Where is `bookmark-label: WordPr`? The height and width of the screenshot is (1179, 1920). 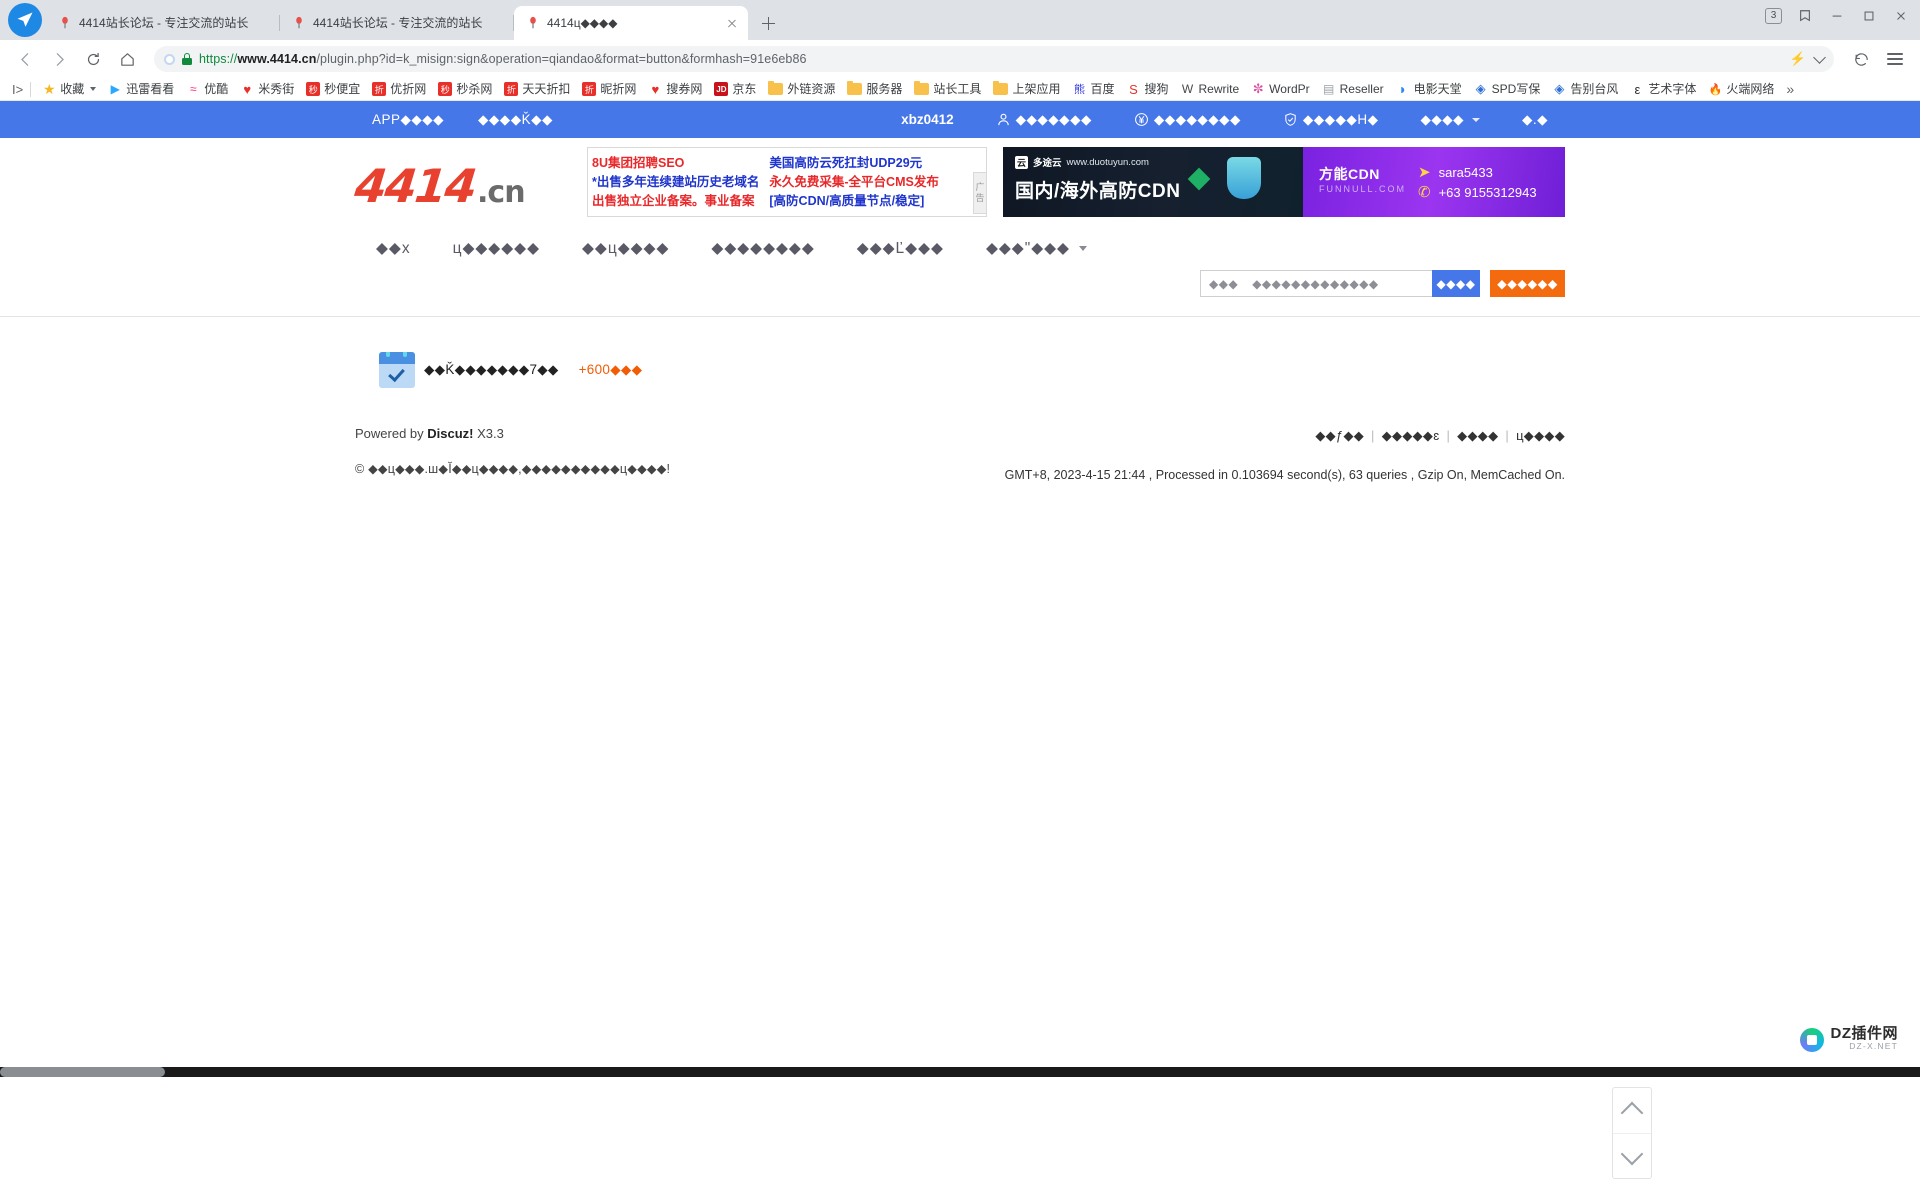 bookmark-label: WordPr is located at coordinates (1289, 89).